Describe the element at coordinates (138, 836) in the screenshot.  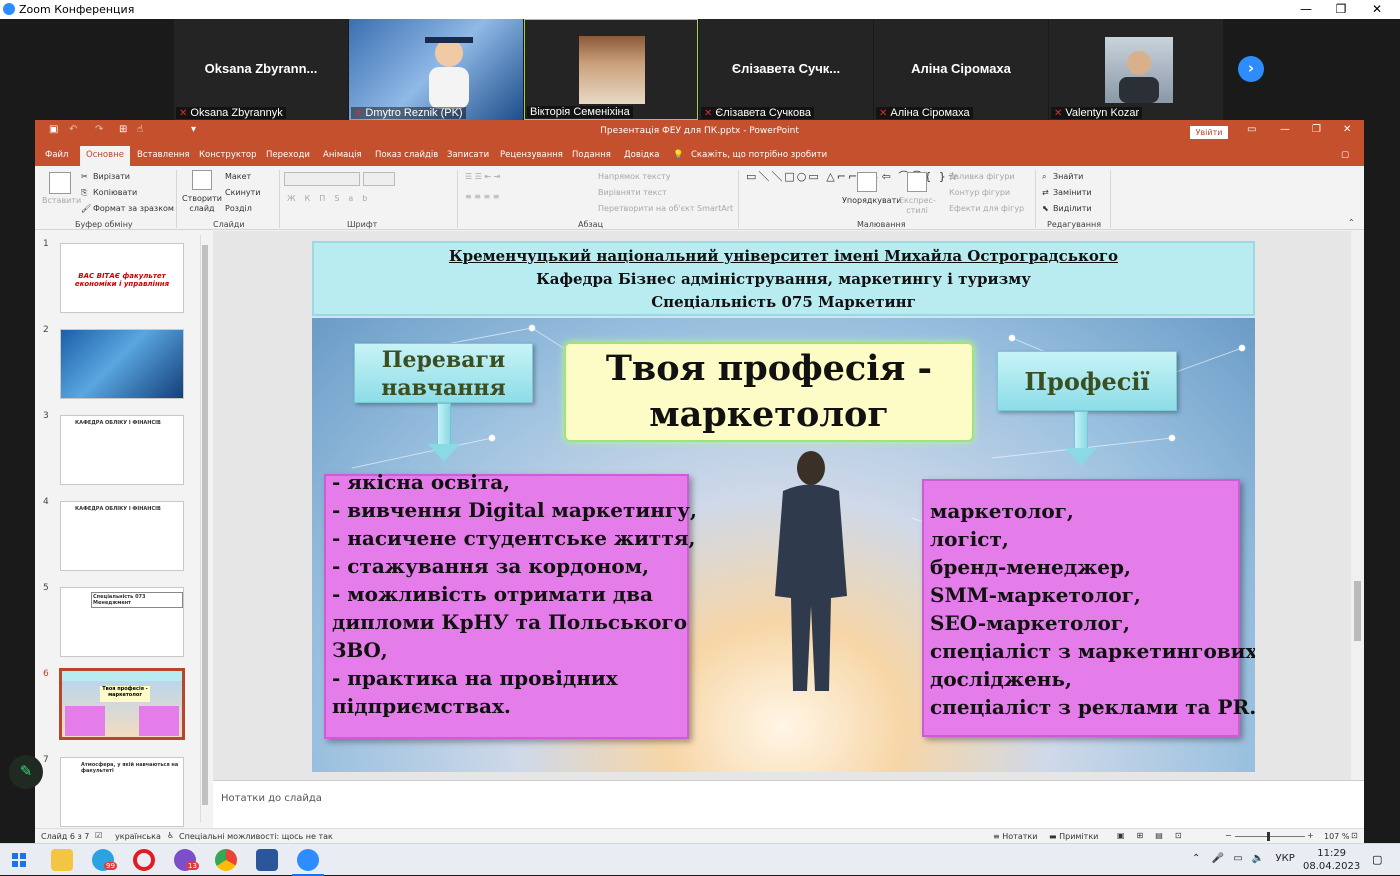
I see `language-indicator: українська` at that location.